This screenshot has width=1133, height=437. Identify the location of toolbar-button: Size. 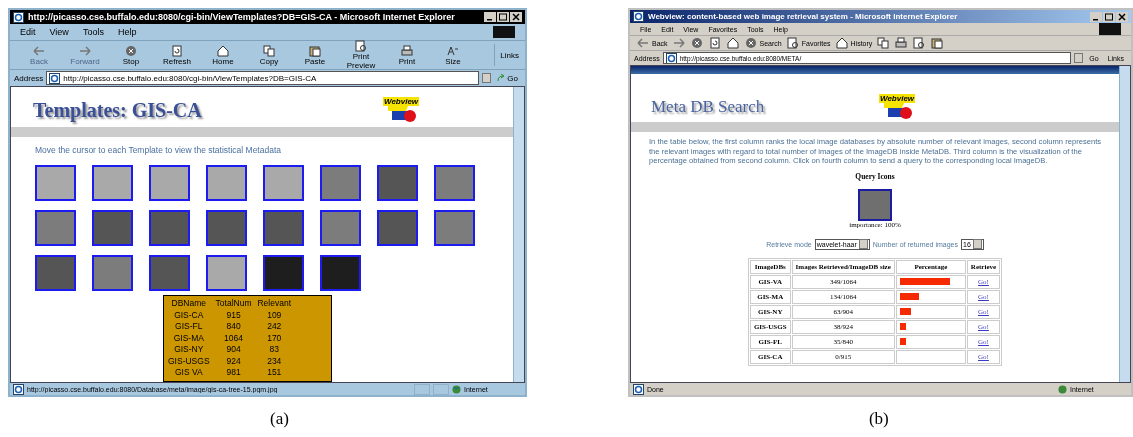
(453, 55).